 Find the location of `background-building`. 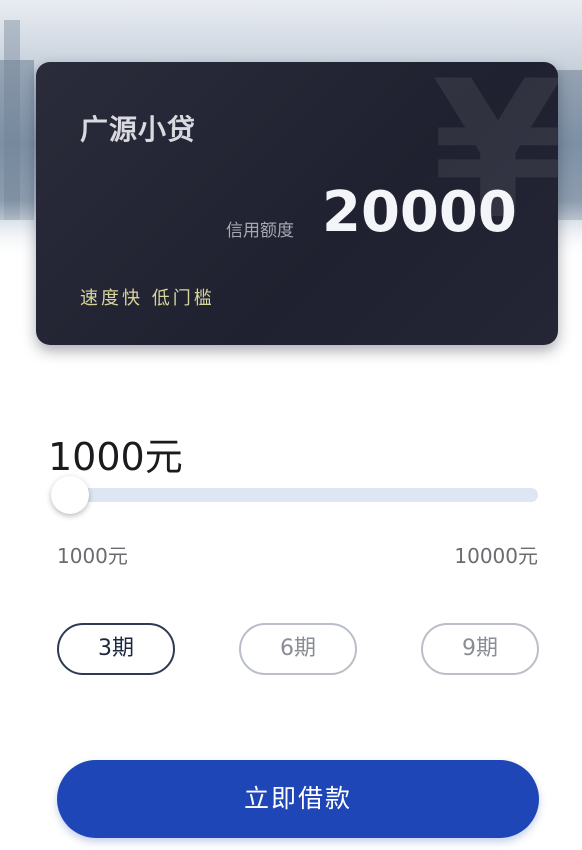

background-building is located at coordinates (12, 120).